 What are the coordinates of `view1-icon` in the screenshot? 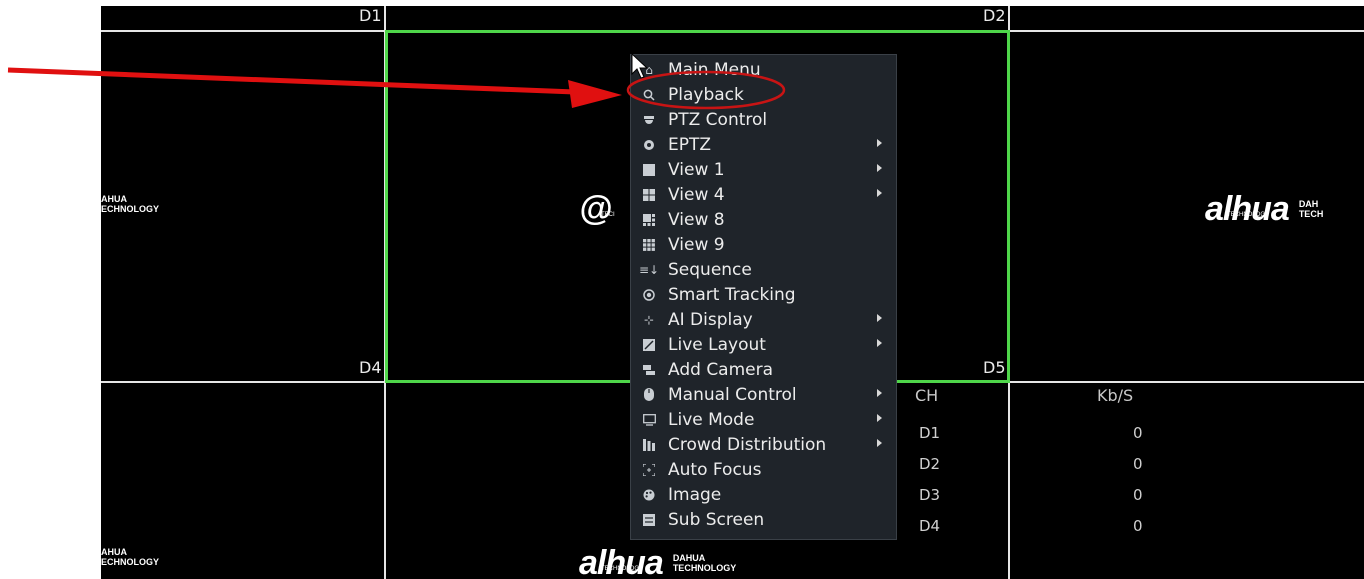 It's located at (649, 170).